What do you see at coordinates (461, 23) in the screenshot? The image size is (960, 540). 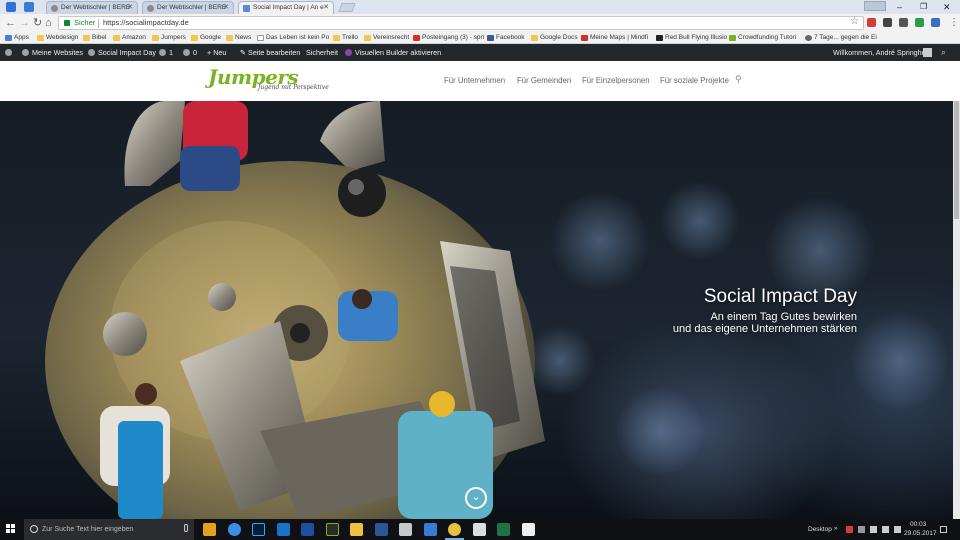 I see `address-bar: Sicher https://socialimpactday.de` at bounding box center [461, 23].